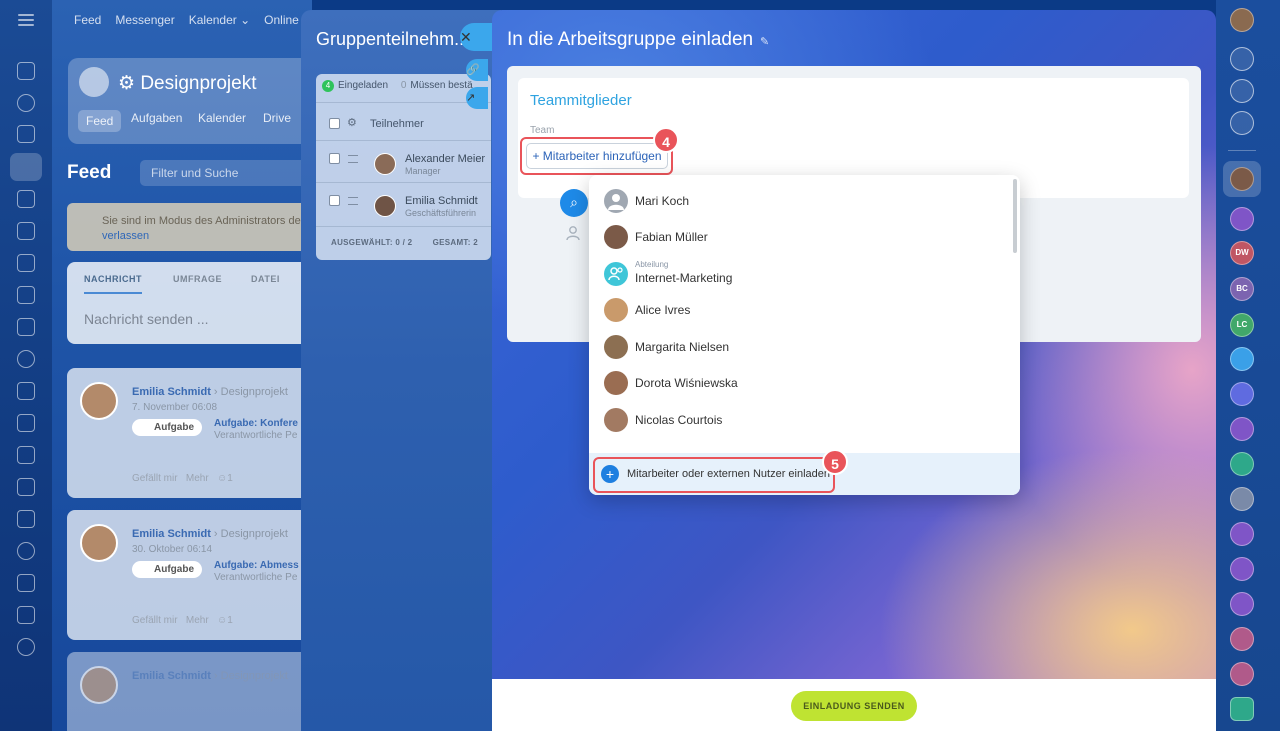  I want to click on post-task-link: Aufgabe: Abmess, so click(256, 565).